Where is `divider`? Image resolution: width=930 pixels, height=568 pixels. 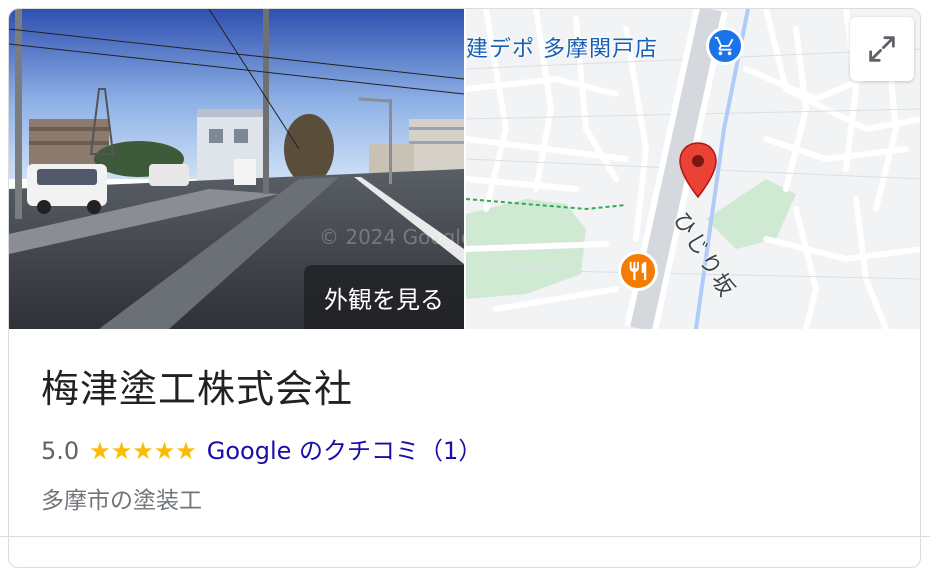 divider is located at coordinates (465, 536).